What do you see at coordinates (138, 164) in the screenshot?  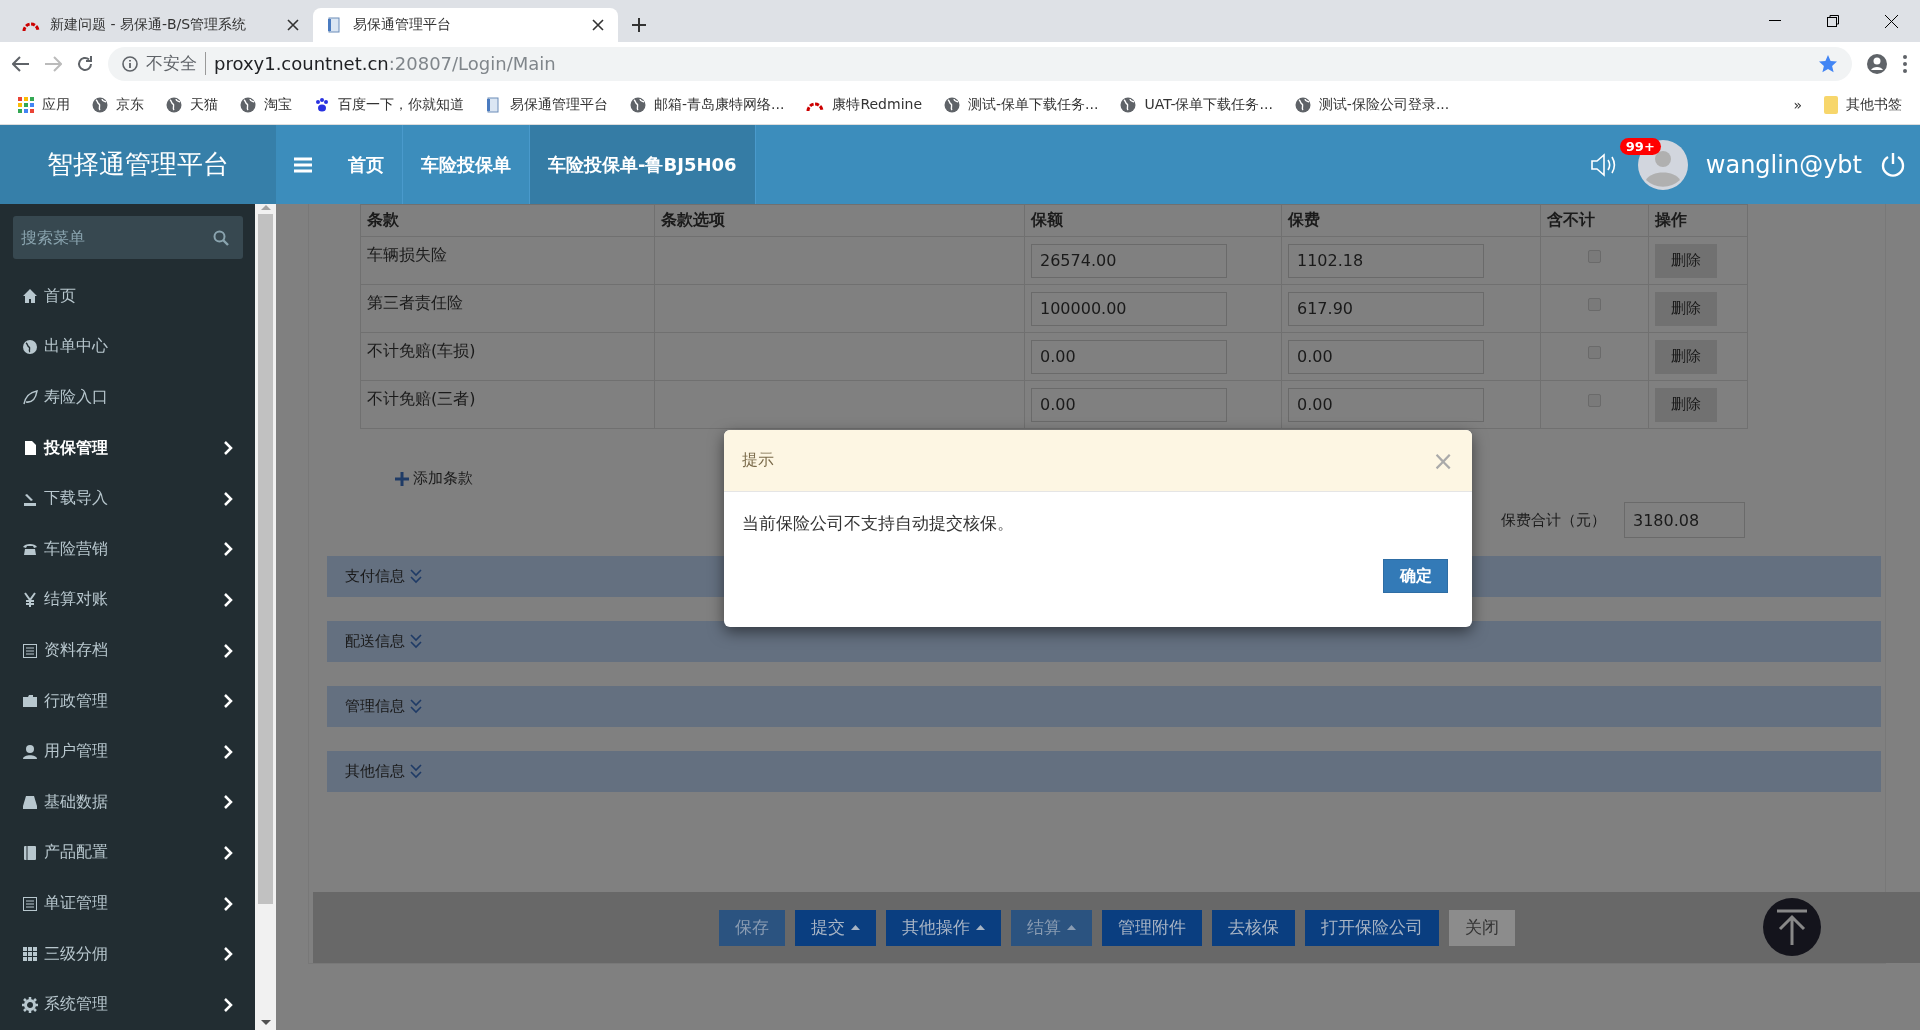 I see `brand-title: 智择通管理平台` at bounding box center [138, 164].